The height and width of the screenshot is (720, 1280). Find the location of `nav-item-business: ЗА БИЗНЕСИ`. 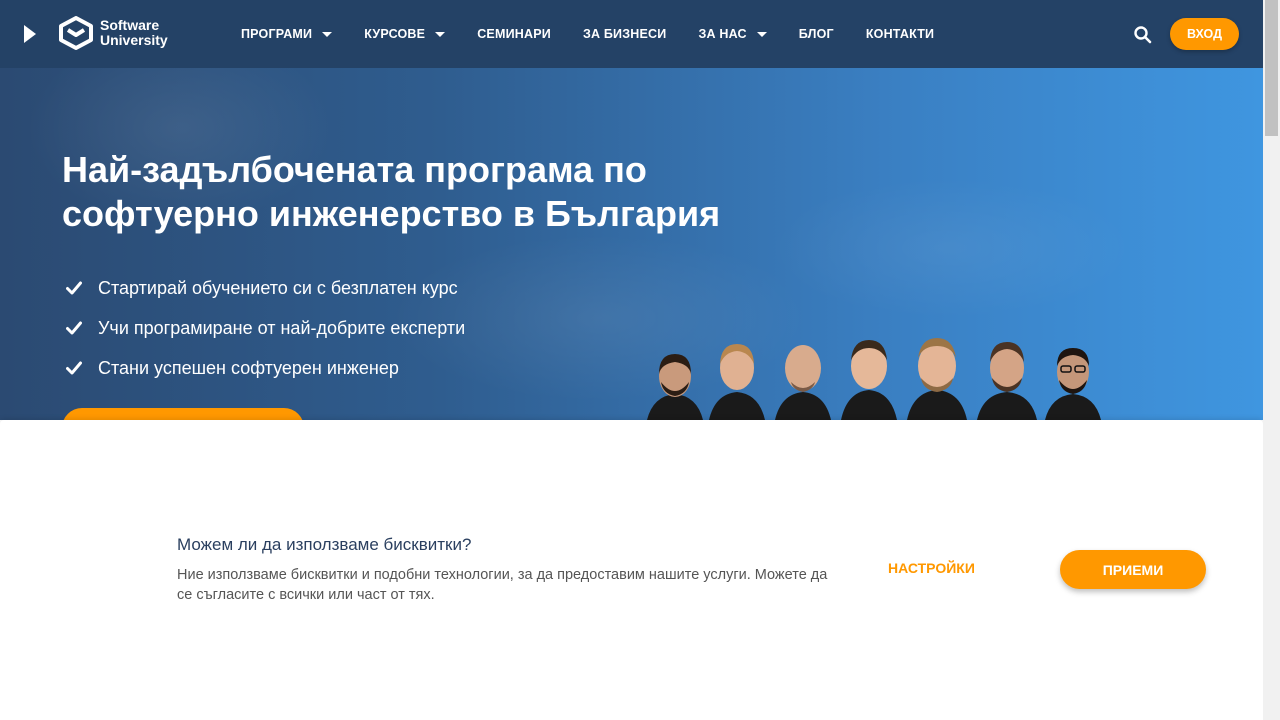

nav-item-business: ЗА БИЗНЕСИ is located at coordinates (625, 34).